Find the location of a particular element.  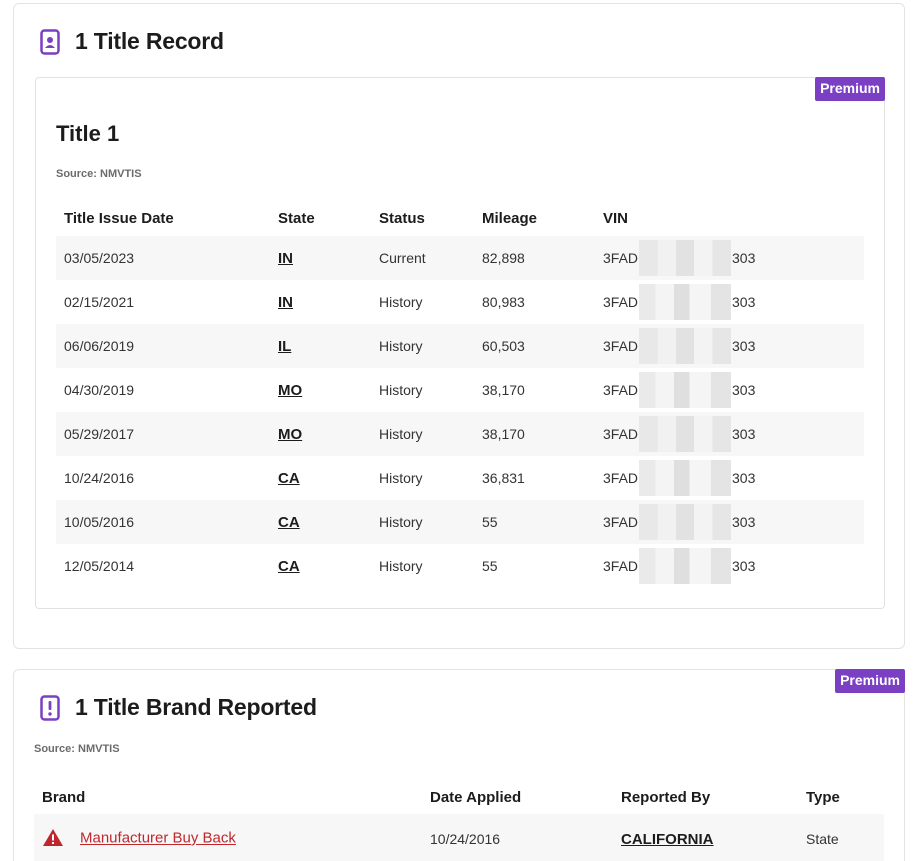

table-row: 05/29/2017 MO History 38,170 3FAD 303 is located at coordinates (460, 434).